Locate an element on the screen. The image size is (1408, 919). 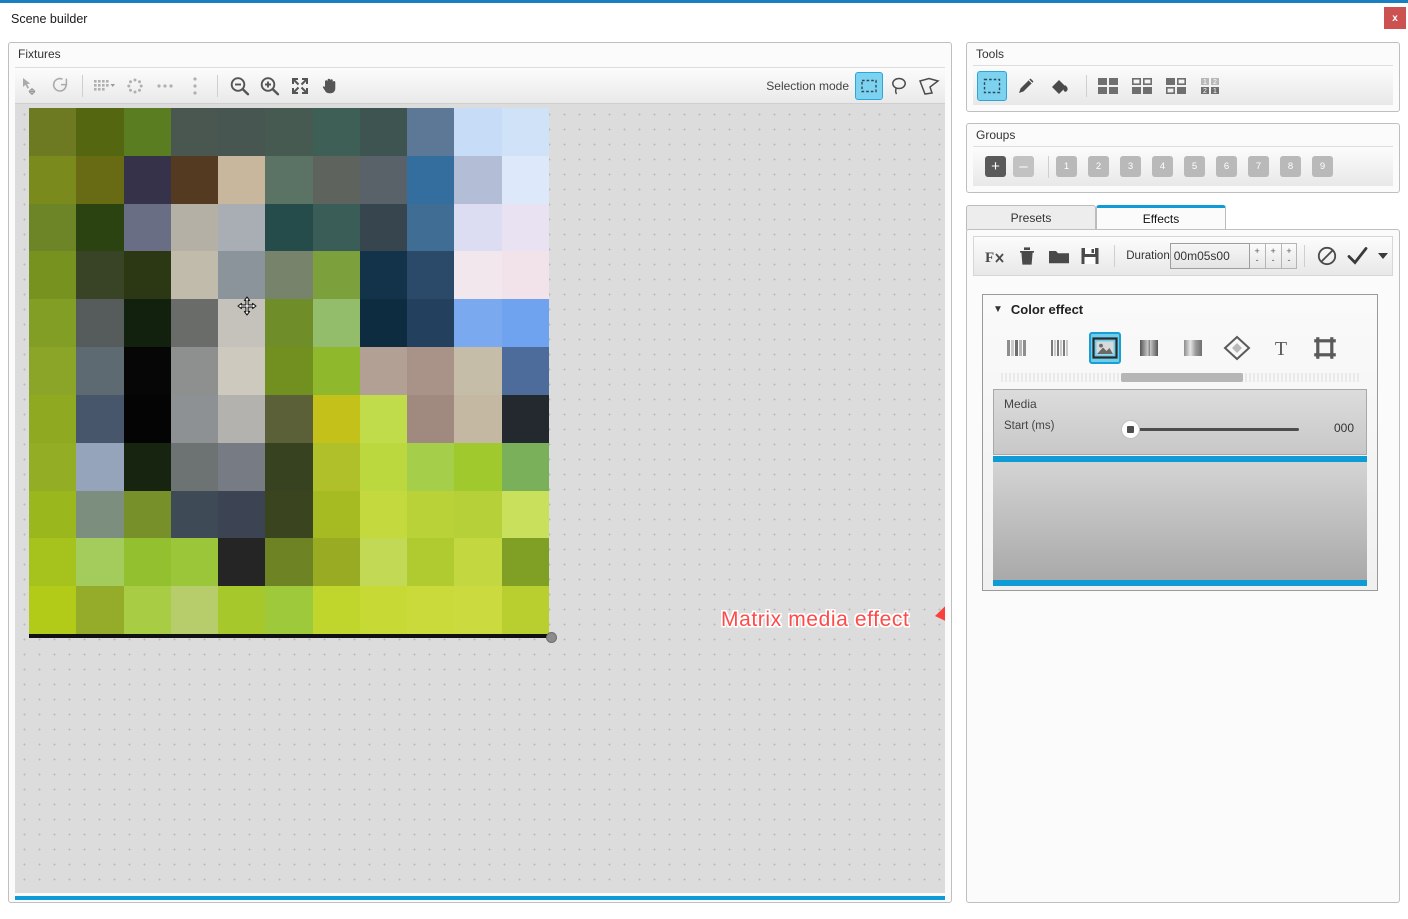
soft-bars-effect-icon is located at coordinates (1149, 348).